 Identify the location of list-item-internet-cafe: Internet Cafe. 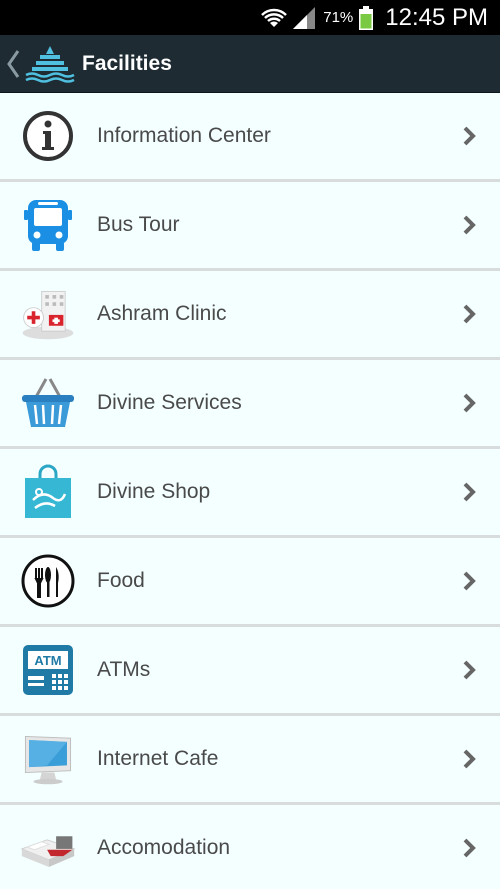
(250, 760).